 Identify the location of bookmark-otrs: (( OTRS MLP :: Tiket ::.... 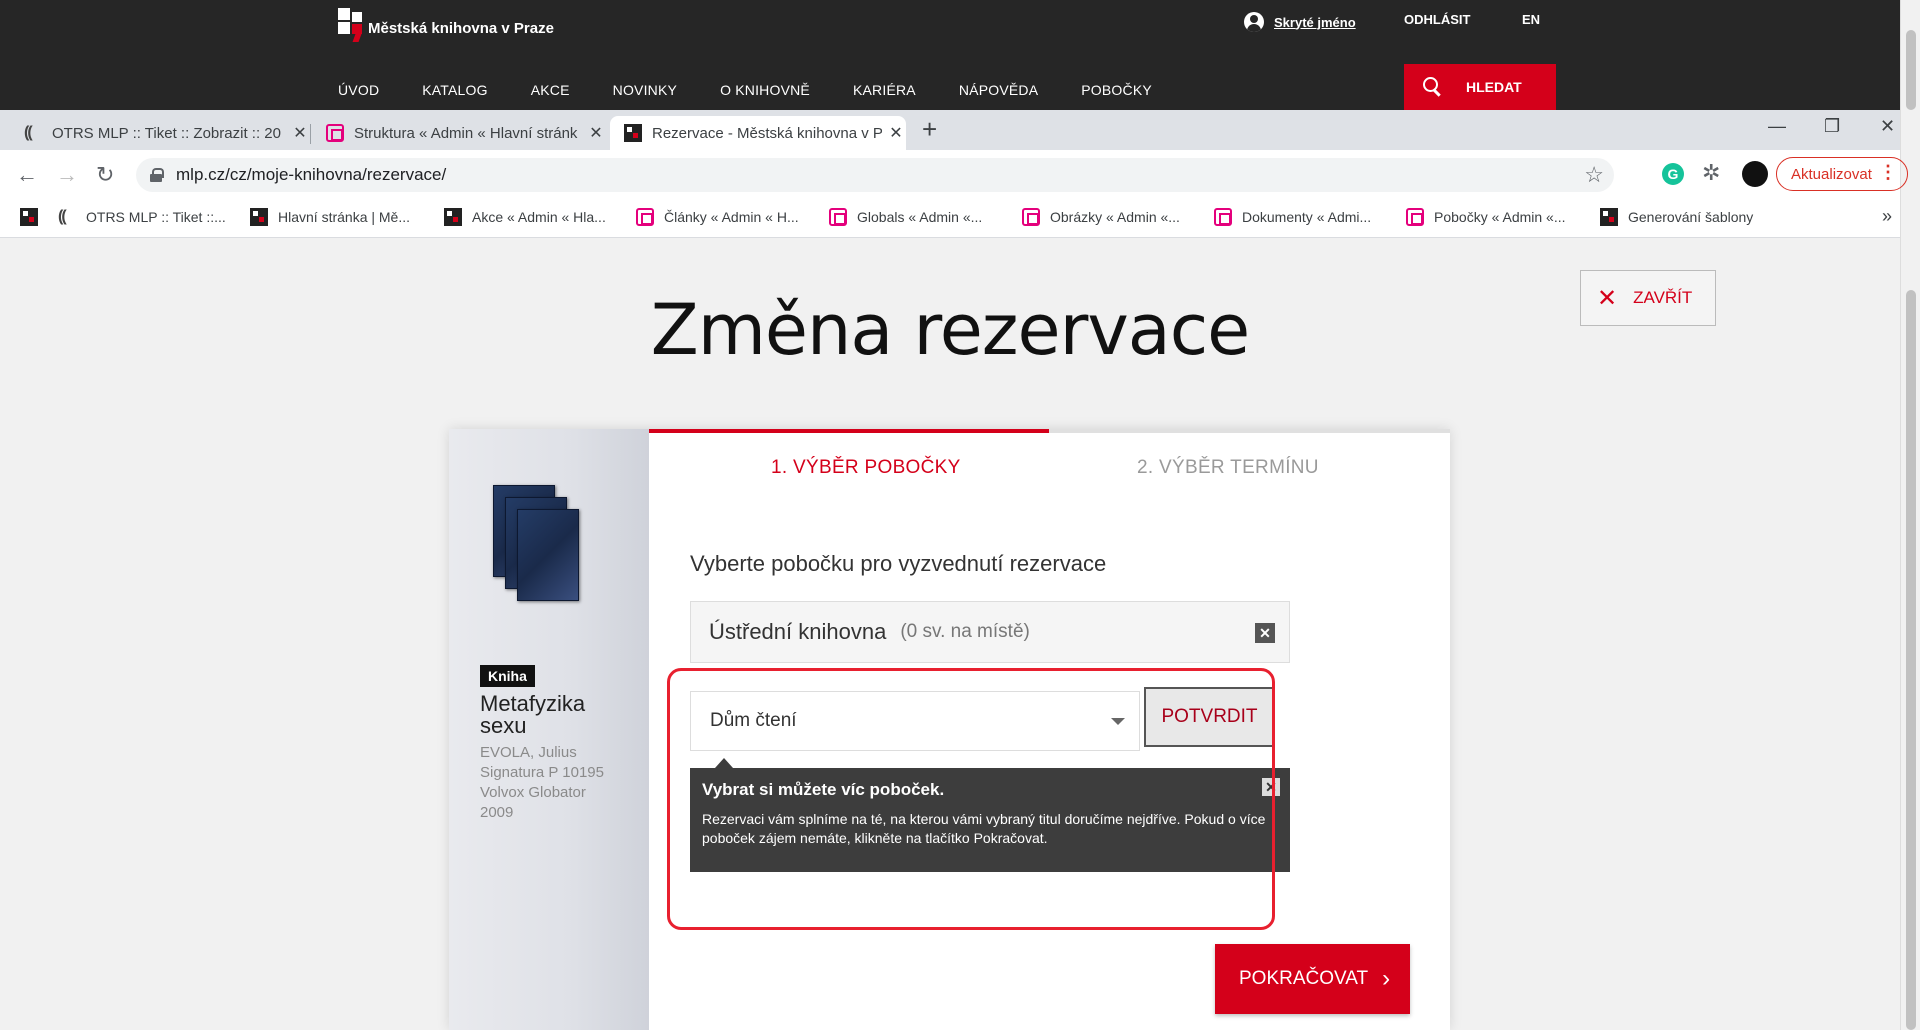
(142, 217).